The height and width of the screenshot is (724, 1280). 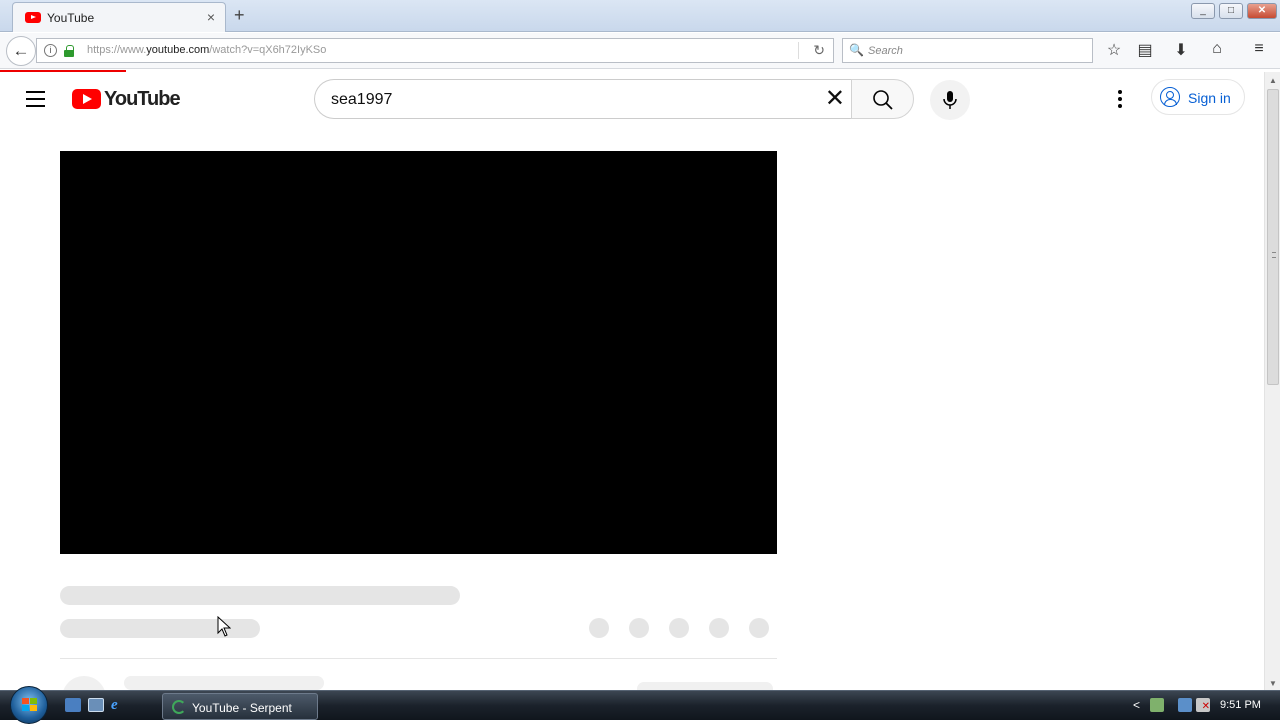 I want to click on window-maximize-button: □, so click(x=1231, y=11).